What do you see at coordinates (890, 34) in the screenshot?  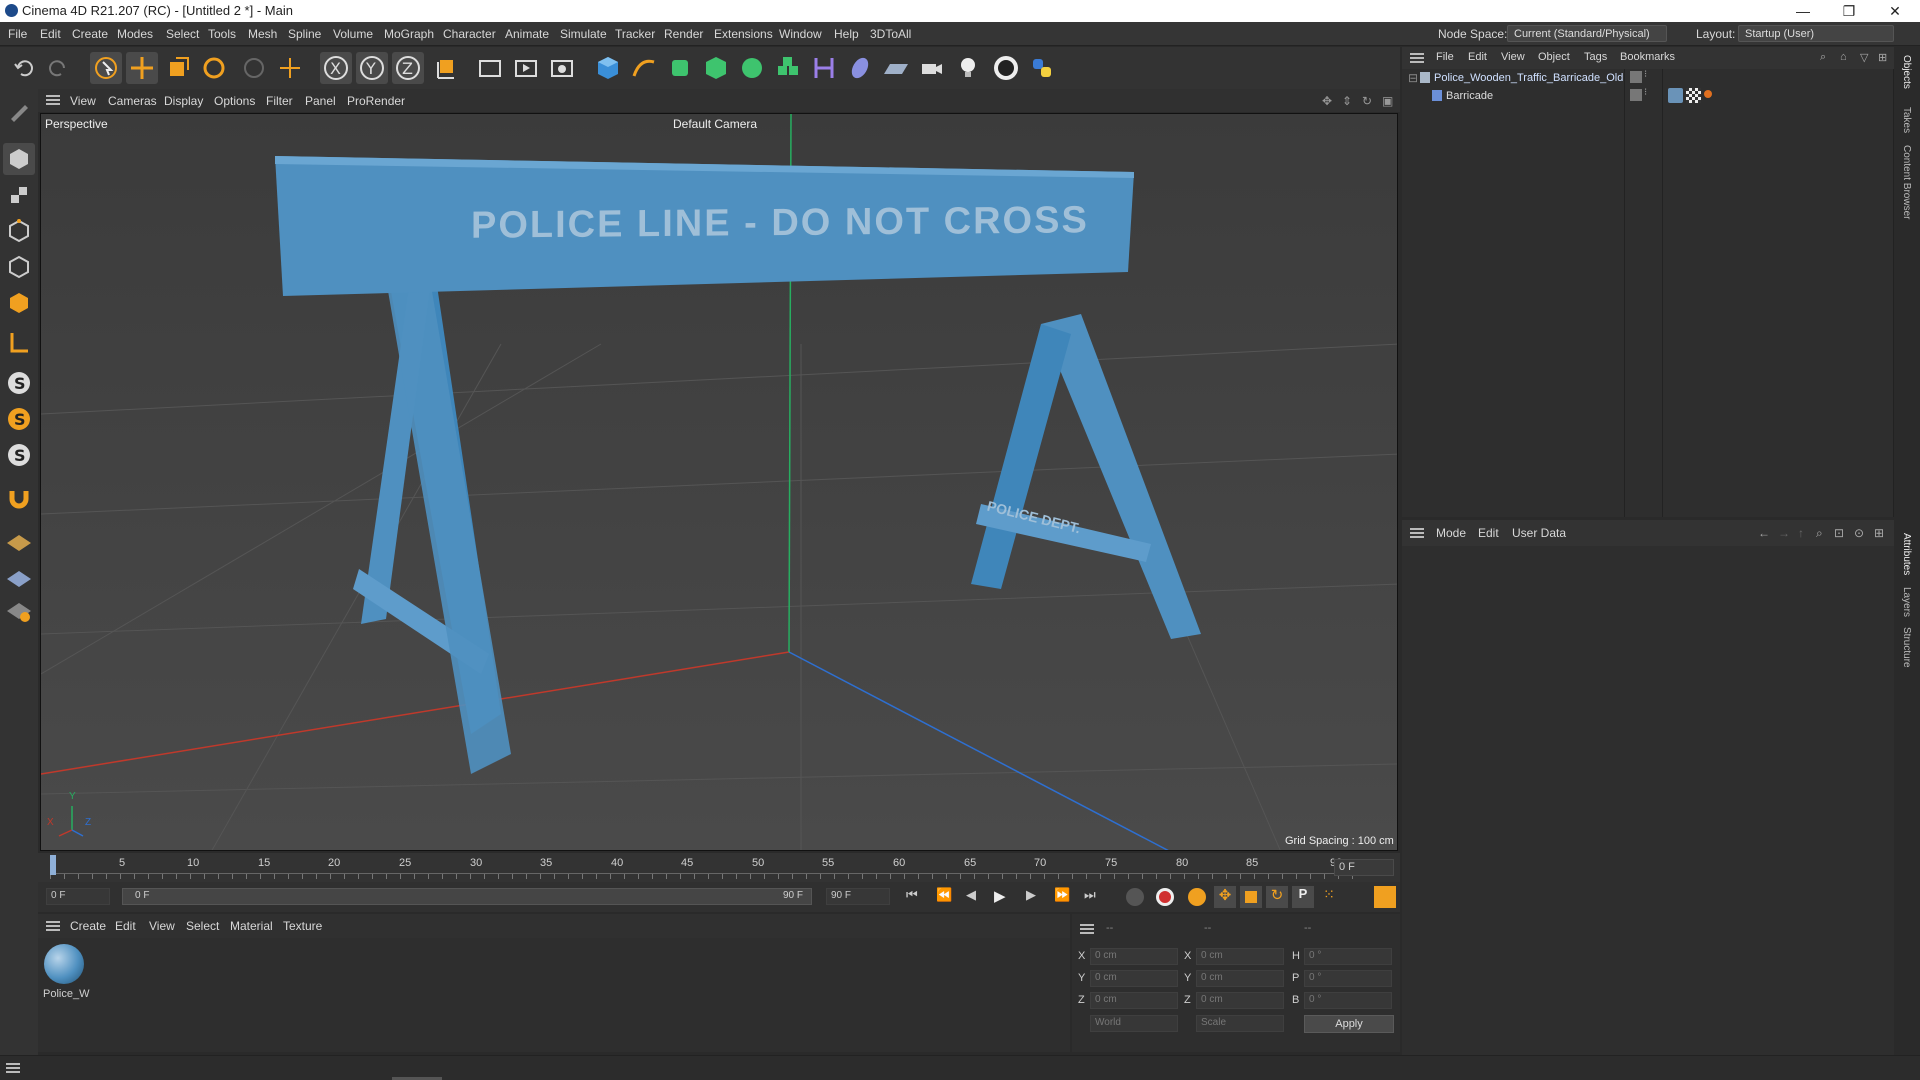 I see `menu-3dtoall: 3DToAll` at bounding box center [890, 34].